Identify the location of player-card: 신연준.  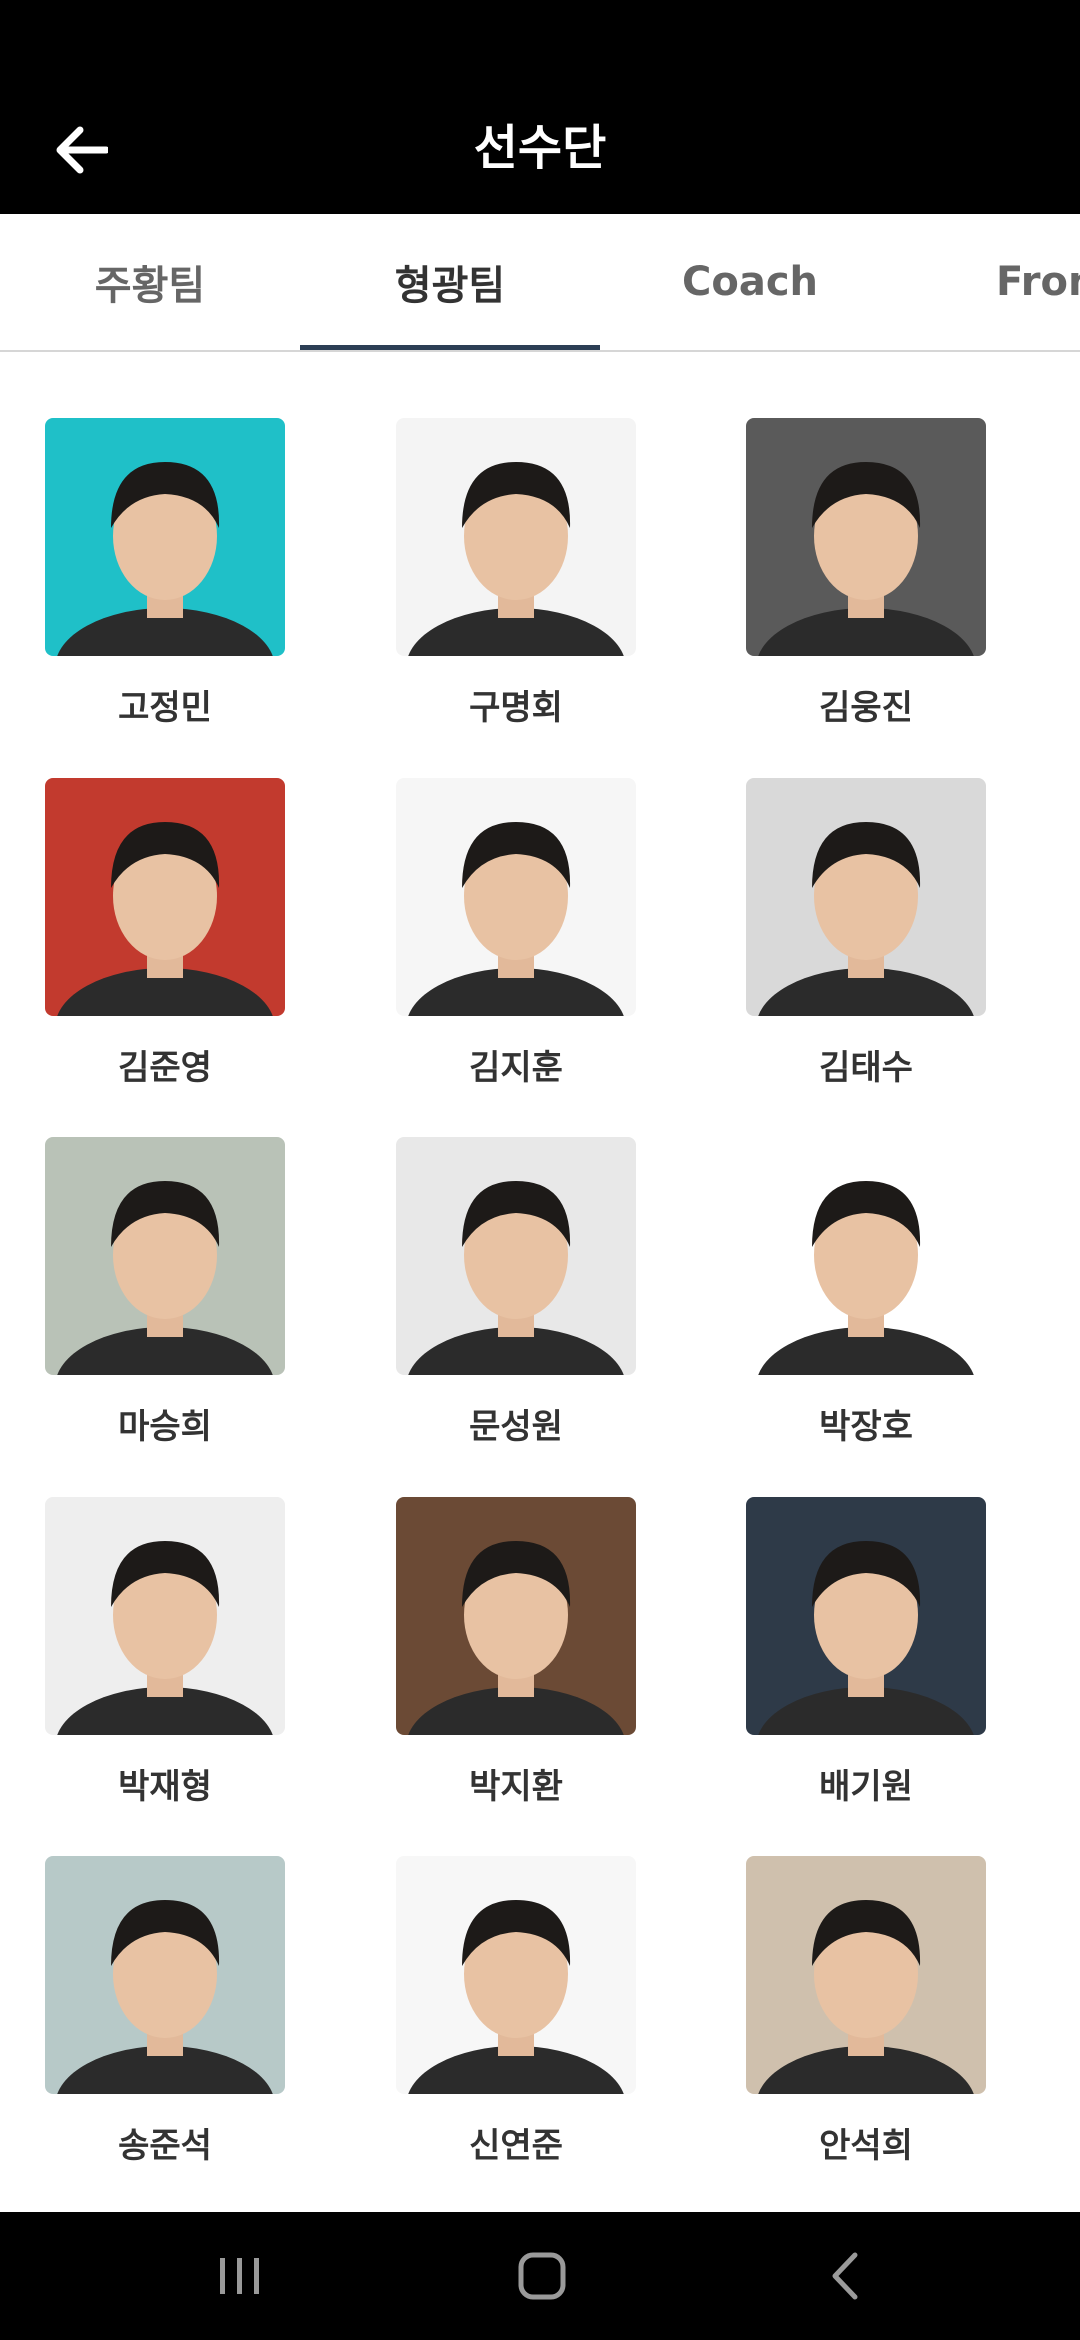
(501, 2026).